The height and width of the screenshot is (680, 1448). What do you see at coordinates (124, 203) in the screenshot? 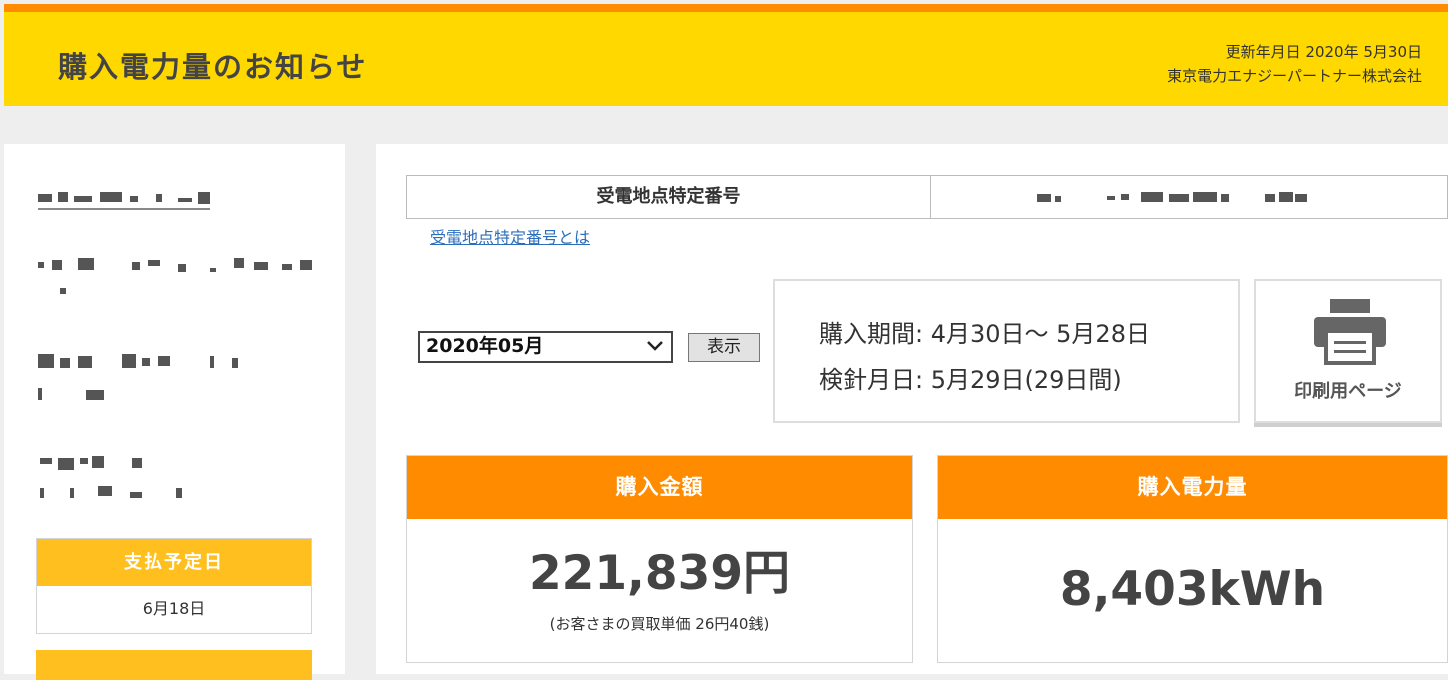
I see `redacted-customer-name` at bounding box center [124, 203].